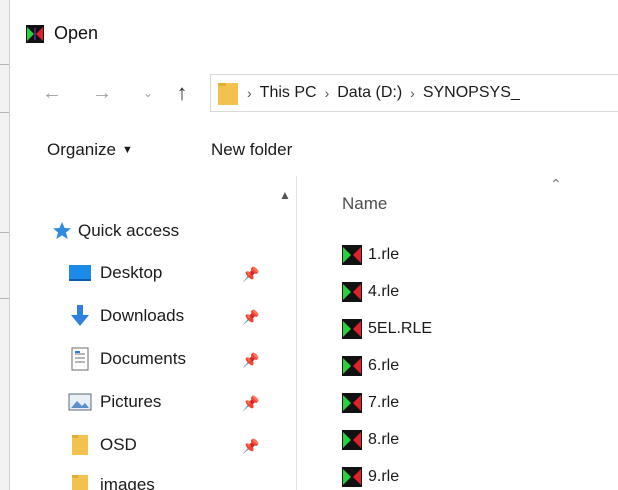  I want to click on nav-item-desktop: Desktop, so click(115, 273).